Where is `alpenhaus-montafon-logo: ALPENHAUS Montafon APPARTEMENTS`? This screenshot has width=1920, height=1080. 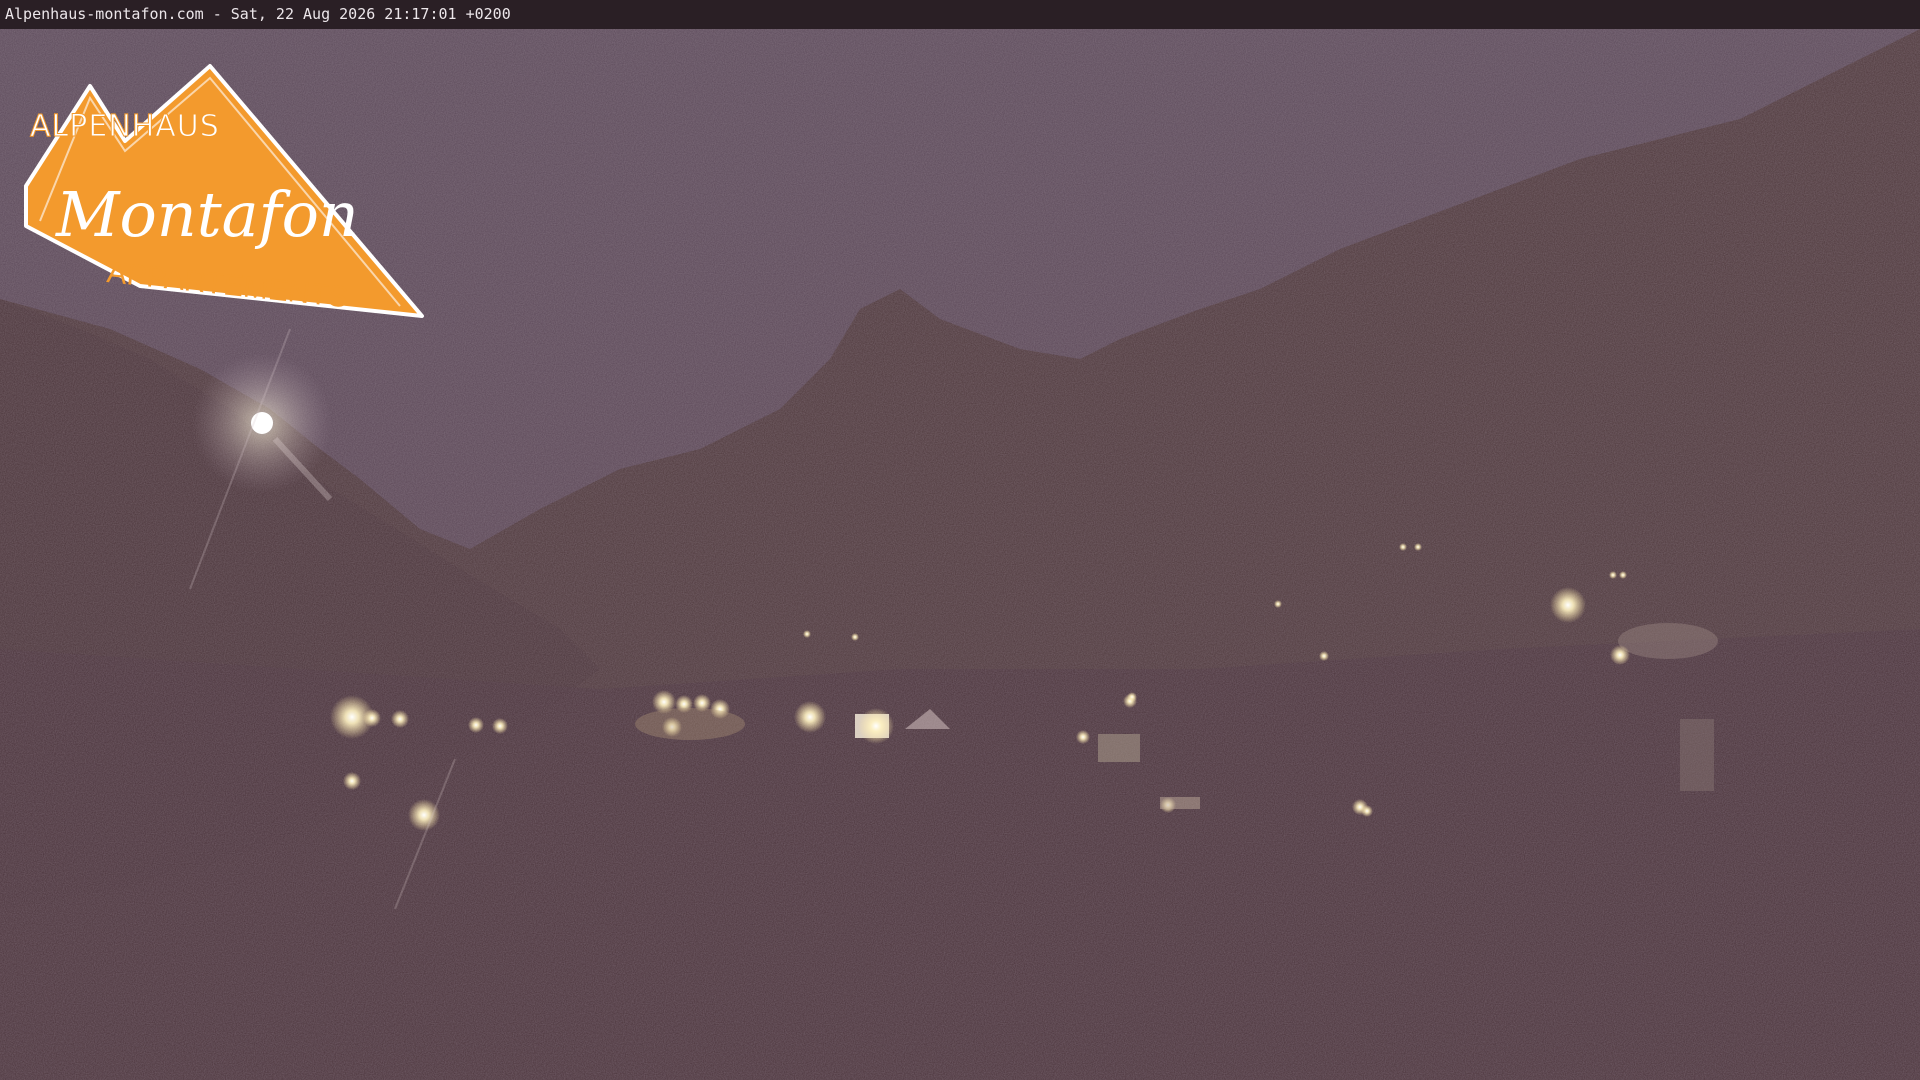 alpenhaus-montafon-logo: ALPENHAUS Montafon APPARTEMENTS is located at coordinates (224, 191).